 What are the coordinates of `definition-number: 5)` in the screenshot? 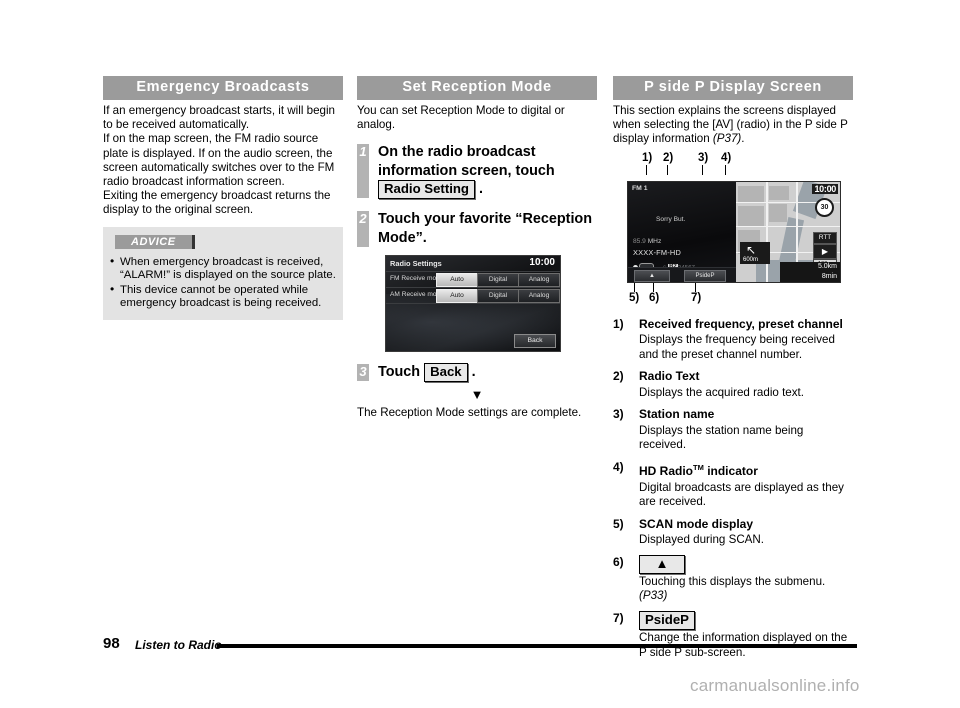 It's located at (618, 523).